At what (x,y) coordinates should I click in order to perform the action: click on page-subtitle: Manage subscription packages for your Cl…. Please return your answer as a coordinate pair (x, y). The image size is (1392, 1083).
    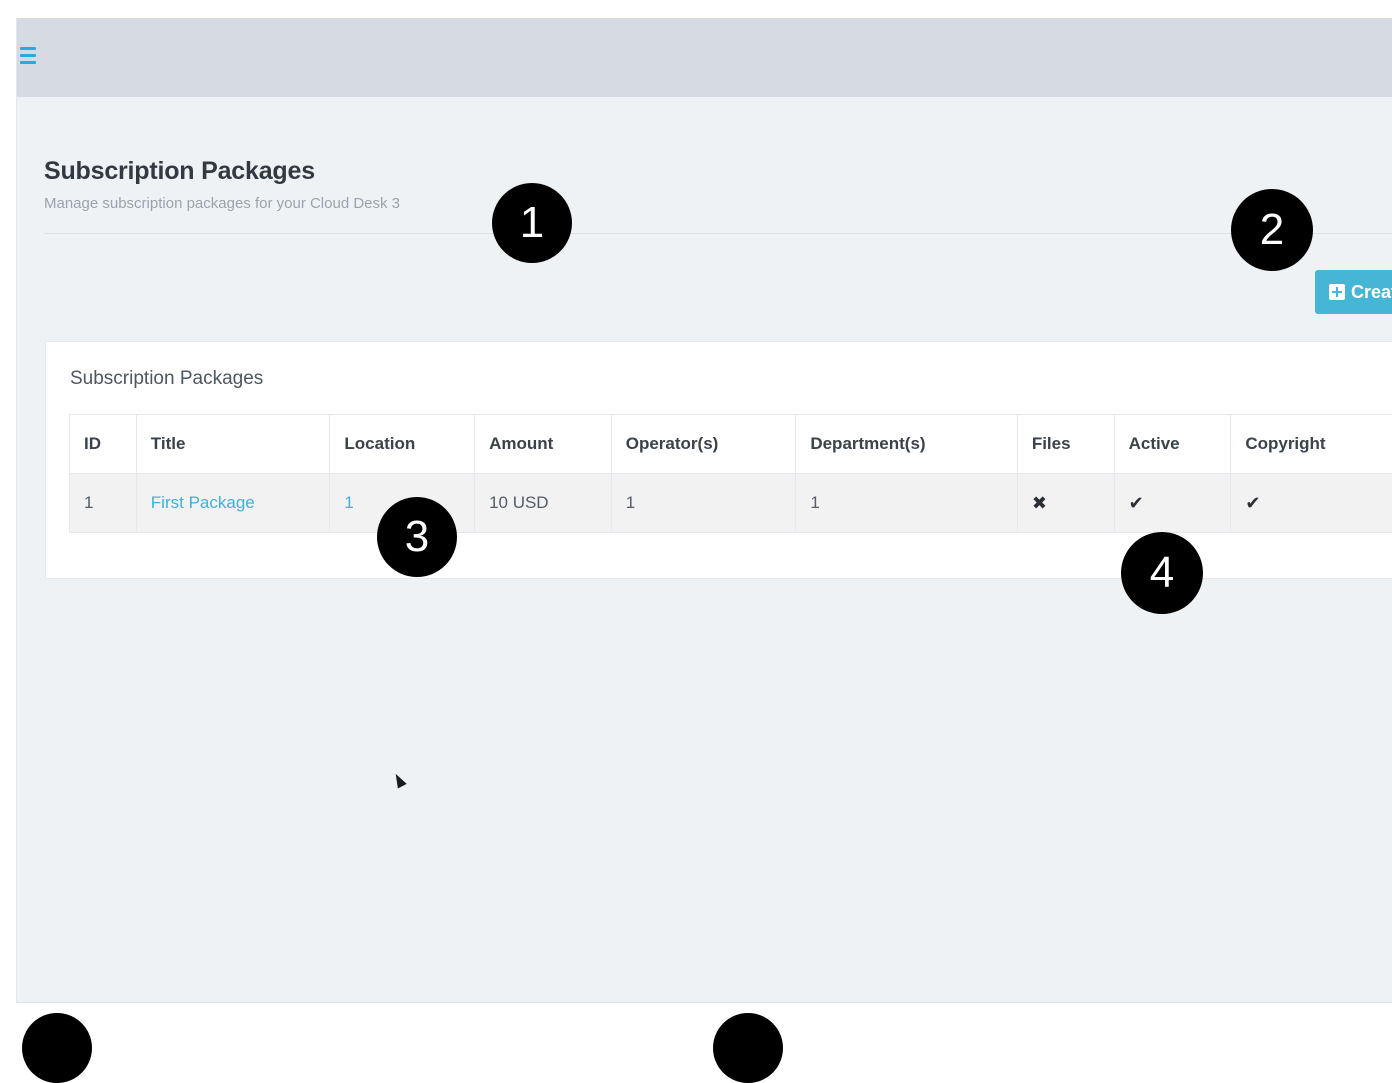
    Looking at the image, I should click on (222, 203).